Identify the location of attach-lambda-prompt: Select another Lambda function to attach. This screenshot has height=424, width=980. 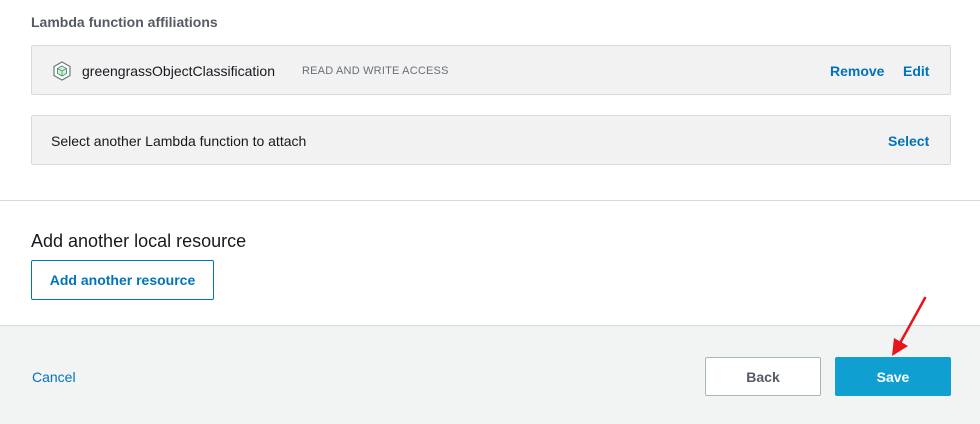
(179, 141).